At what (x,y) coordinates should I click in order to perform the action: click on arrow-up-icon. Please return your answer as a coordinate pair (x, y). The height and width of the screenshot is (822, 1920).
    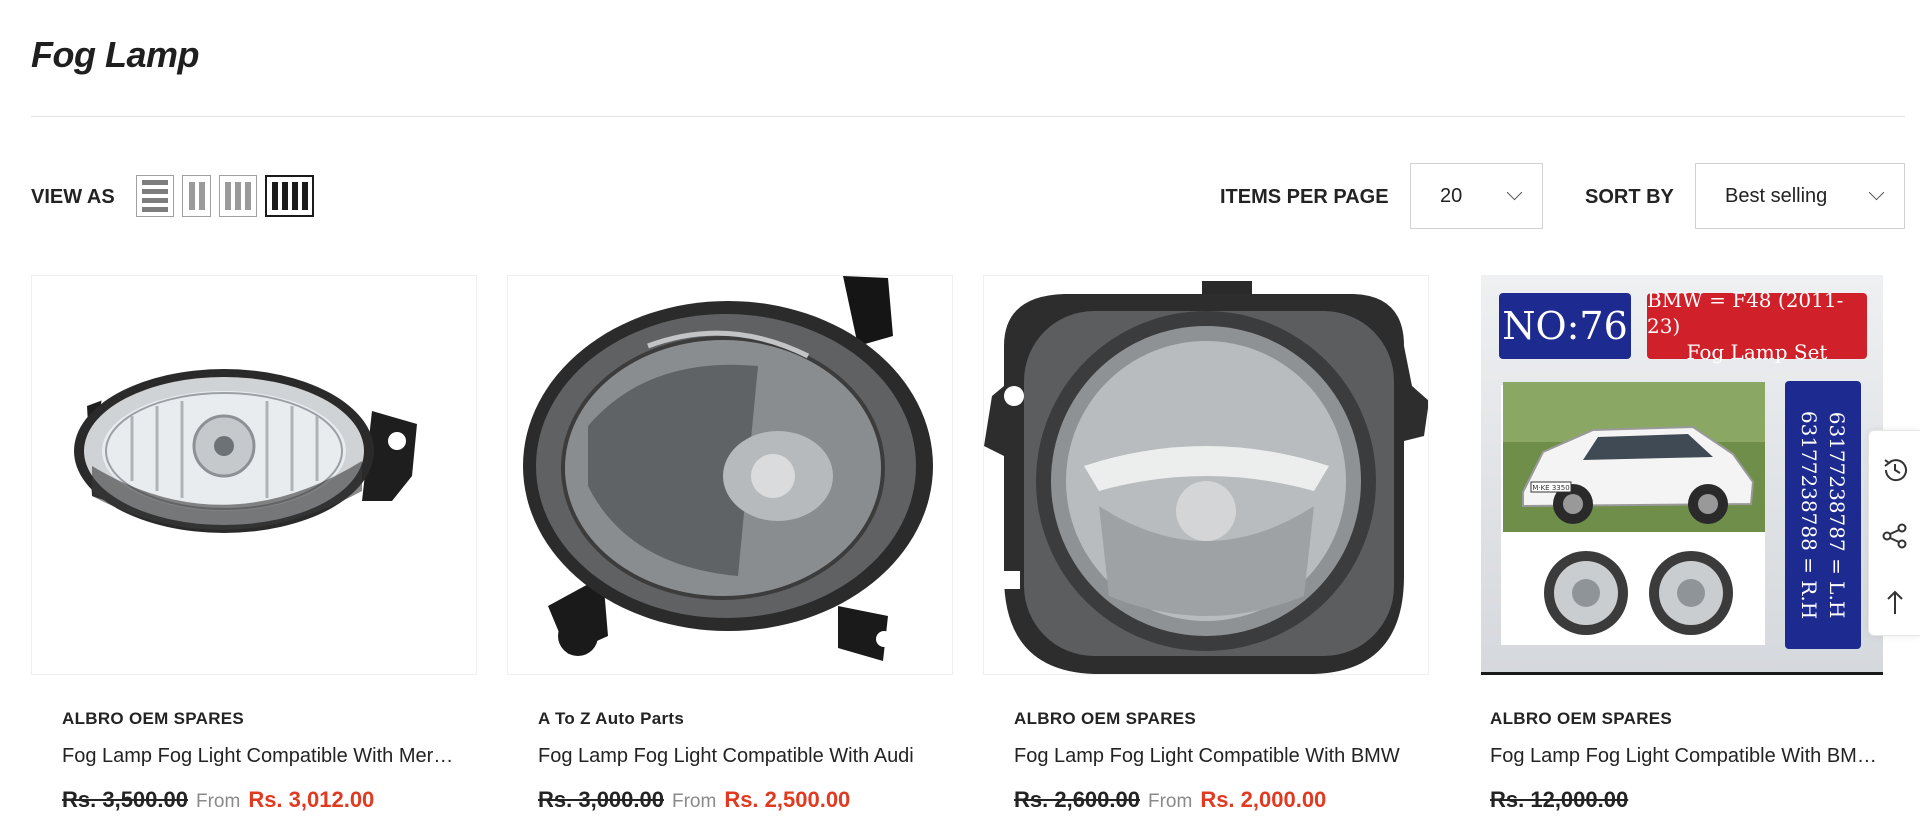
    Looking at the image, I should click on (1895, 602).